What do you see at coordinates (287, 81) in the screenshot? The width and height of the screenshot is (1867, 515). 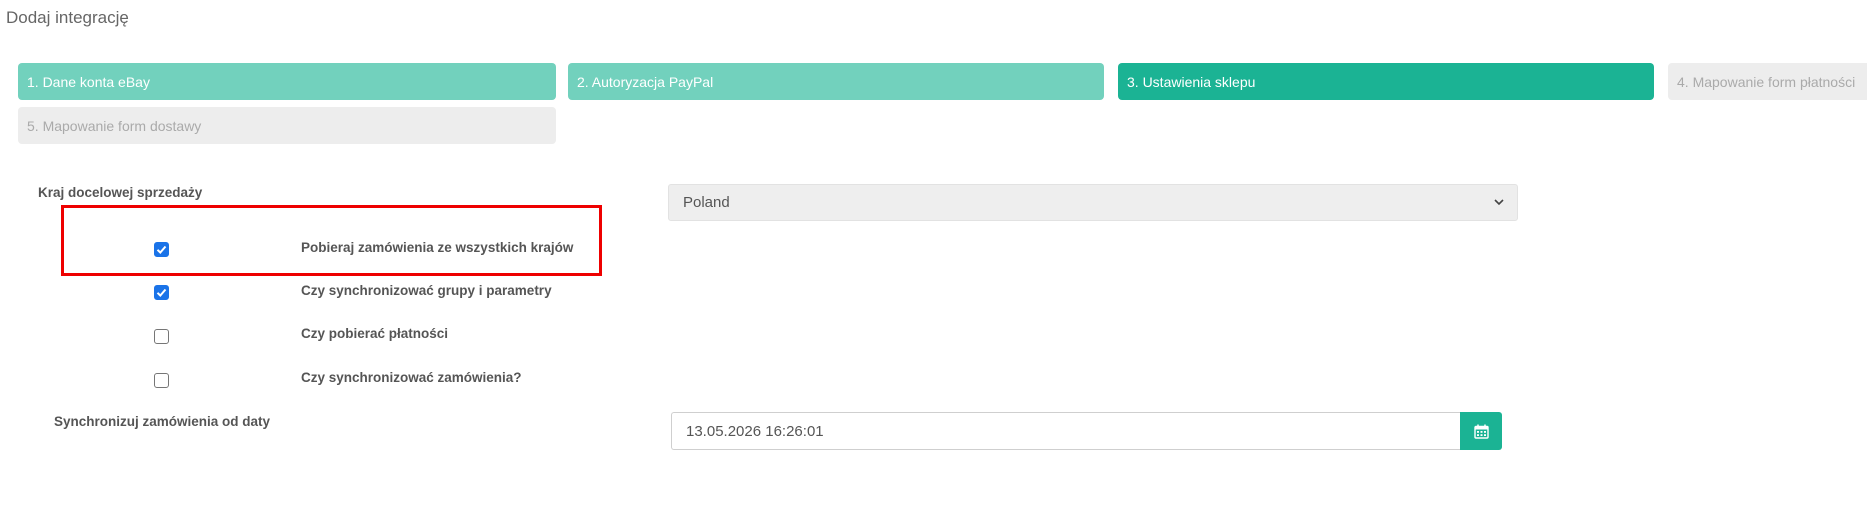 I see `step-dane-konta-ebay: 1. Dane konta eBay` at bounding box center [287, 81].